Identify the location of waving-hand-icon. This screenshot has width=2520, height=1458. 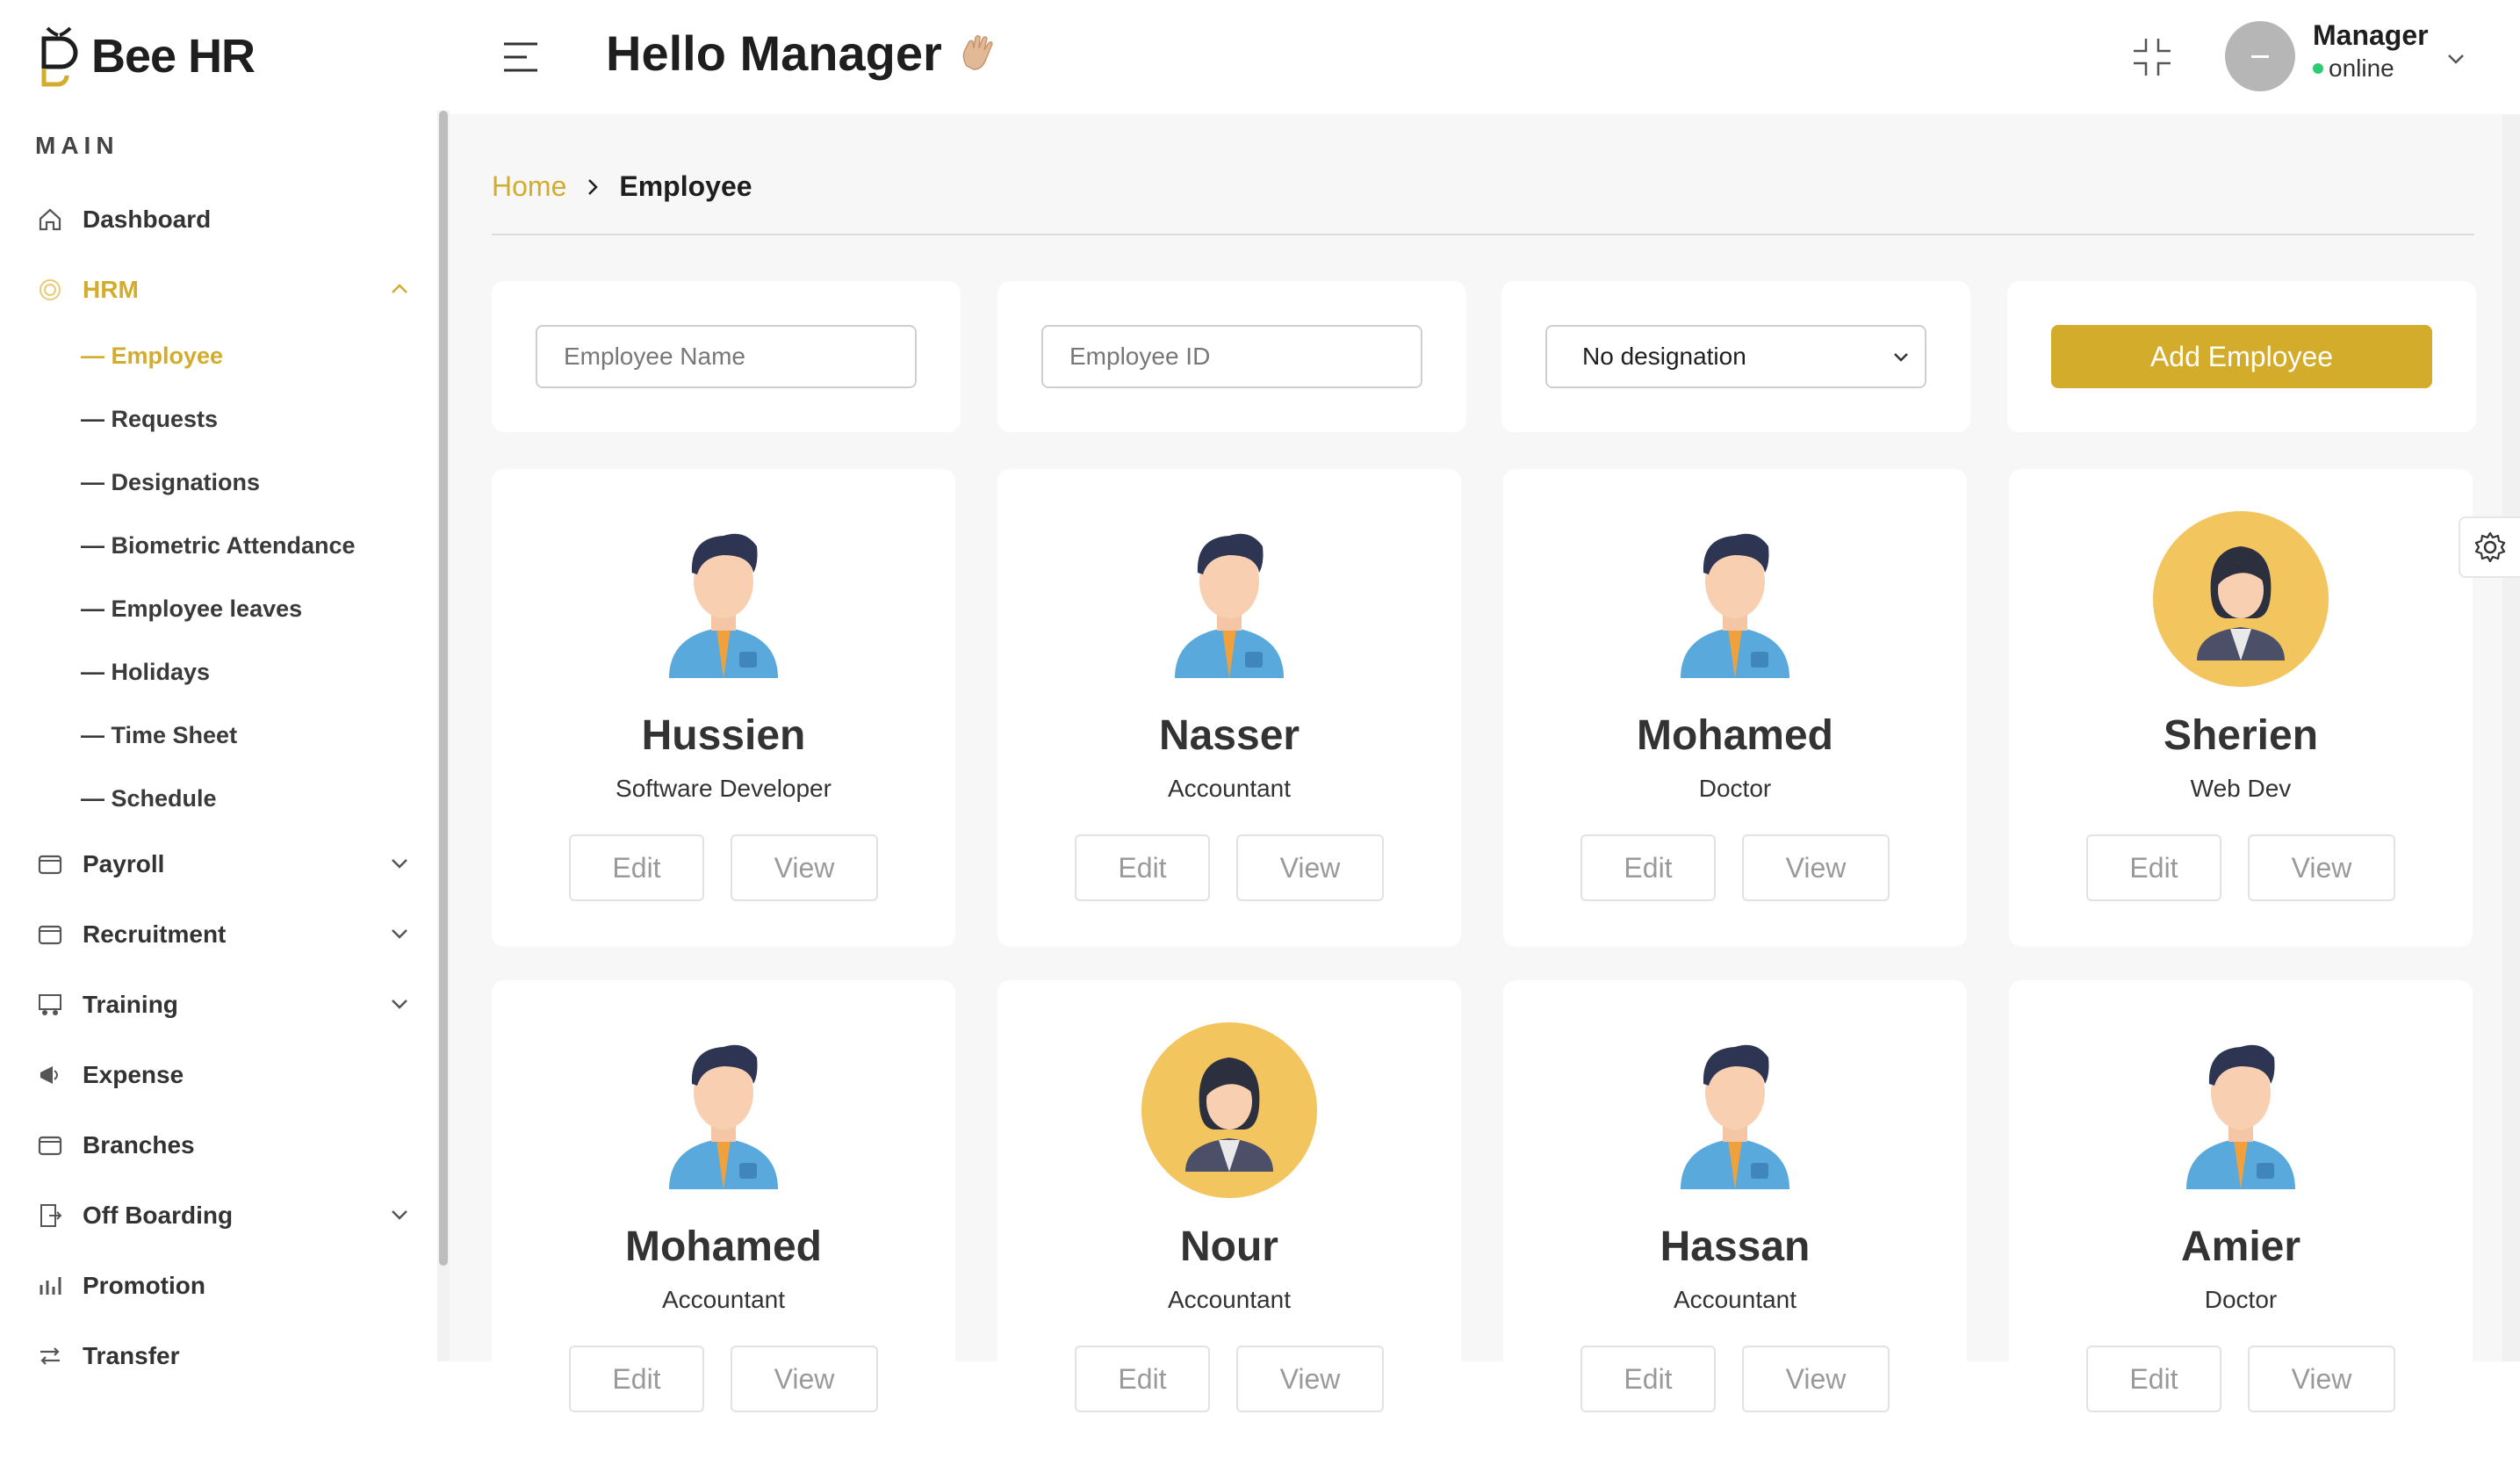
(977, 52).